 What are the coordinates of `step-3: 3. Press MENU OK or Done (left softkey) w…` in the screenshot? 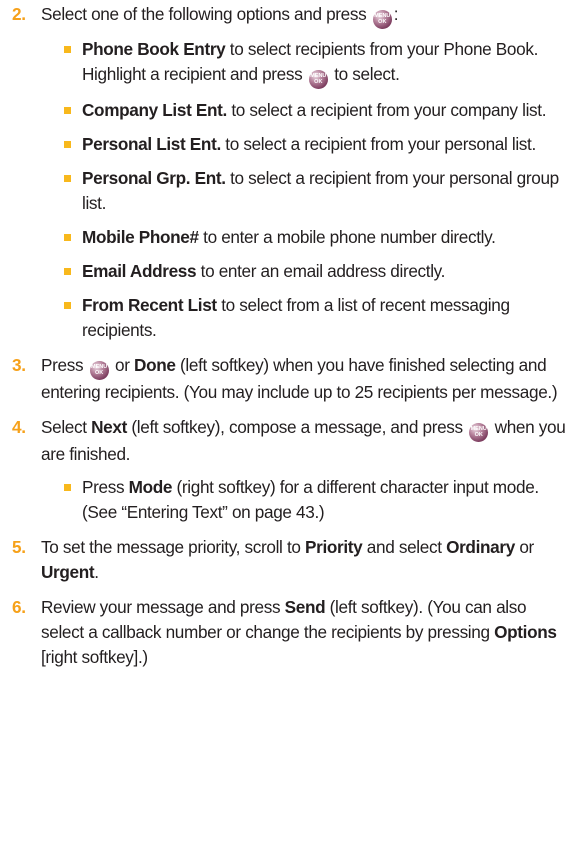 It's located at (289, 379).